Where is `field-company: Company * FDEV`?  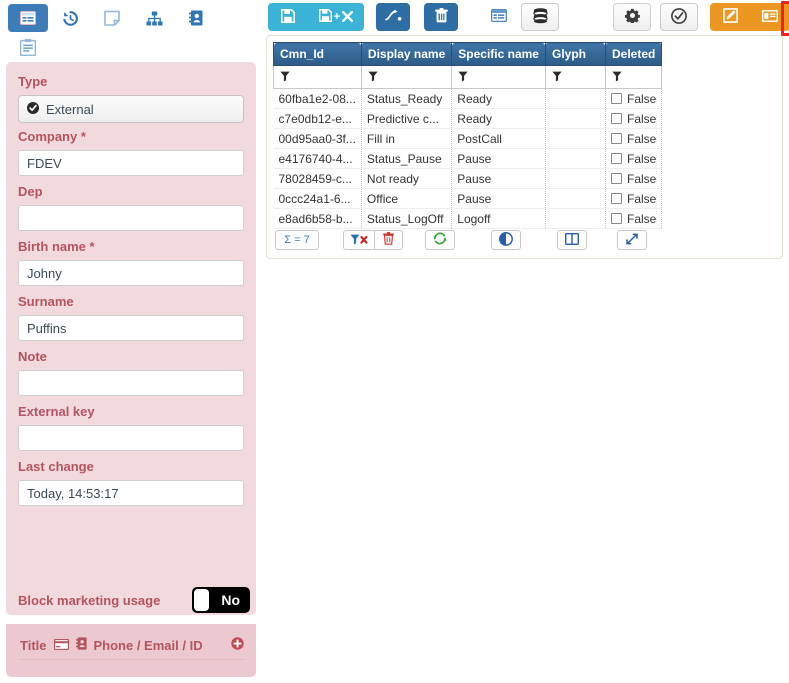 field-company: Company * FDEV is located at coordinates (131, 152).